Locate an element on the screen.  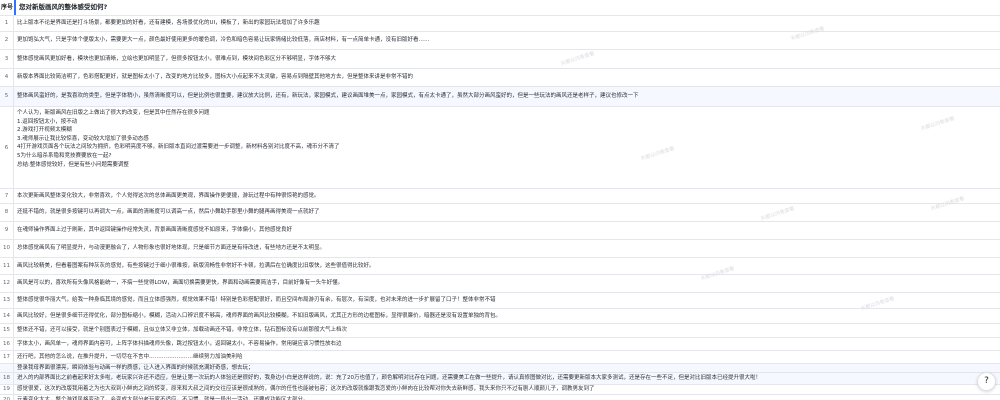
row-number: 1 is located at coordinates (7, 23).